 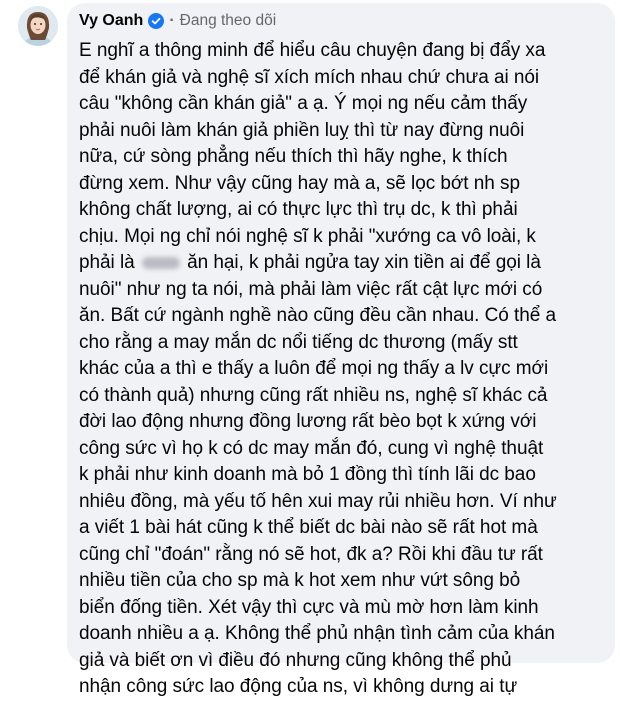 What do you see at coordinates (342, 21) in the screenshot?
I see `comment-header: Vy Oanh · Đang theo dõi` at bounding box center [342, 21].